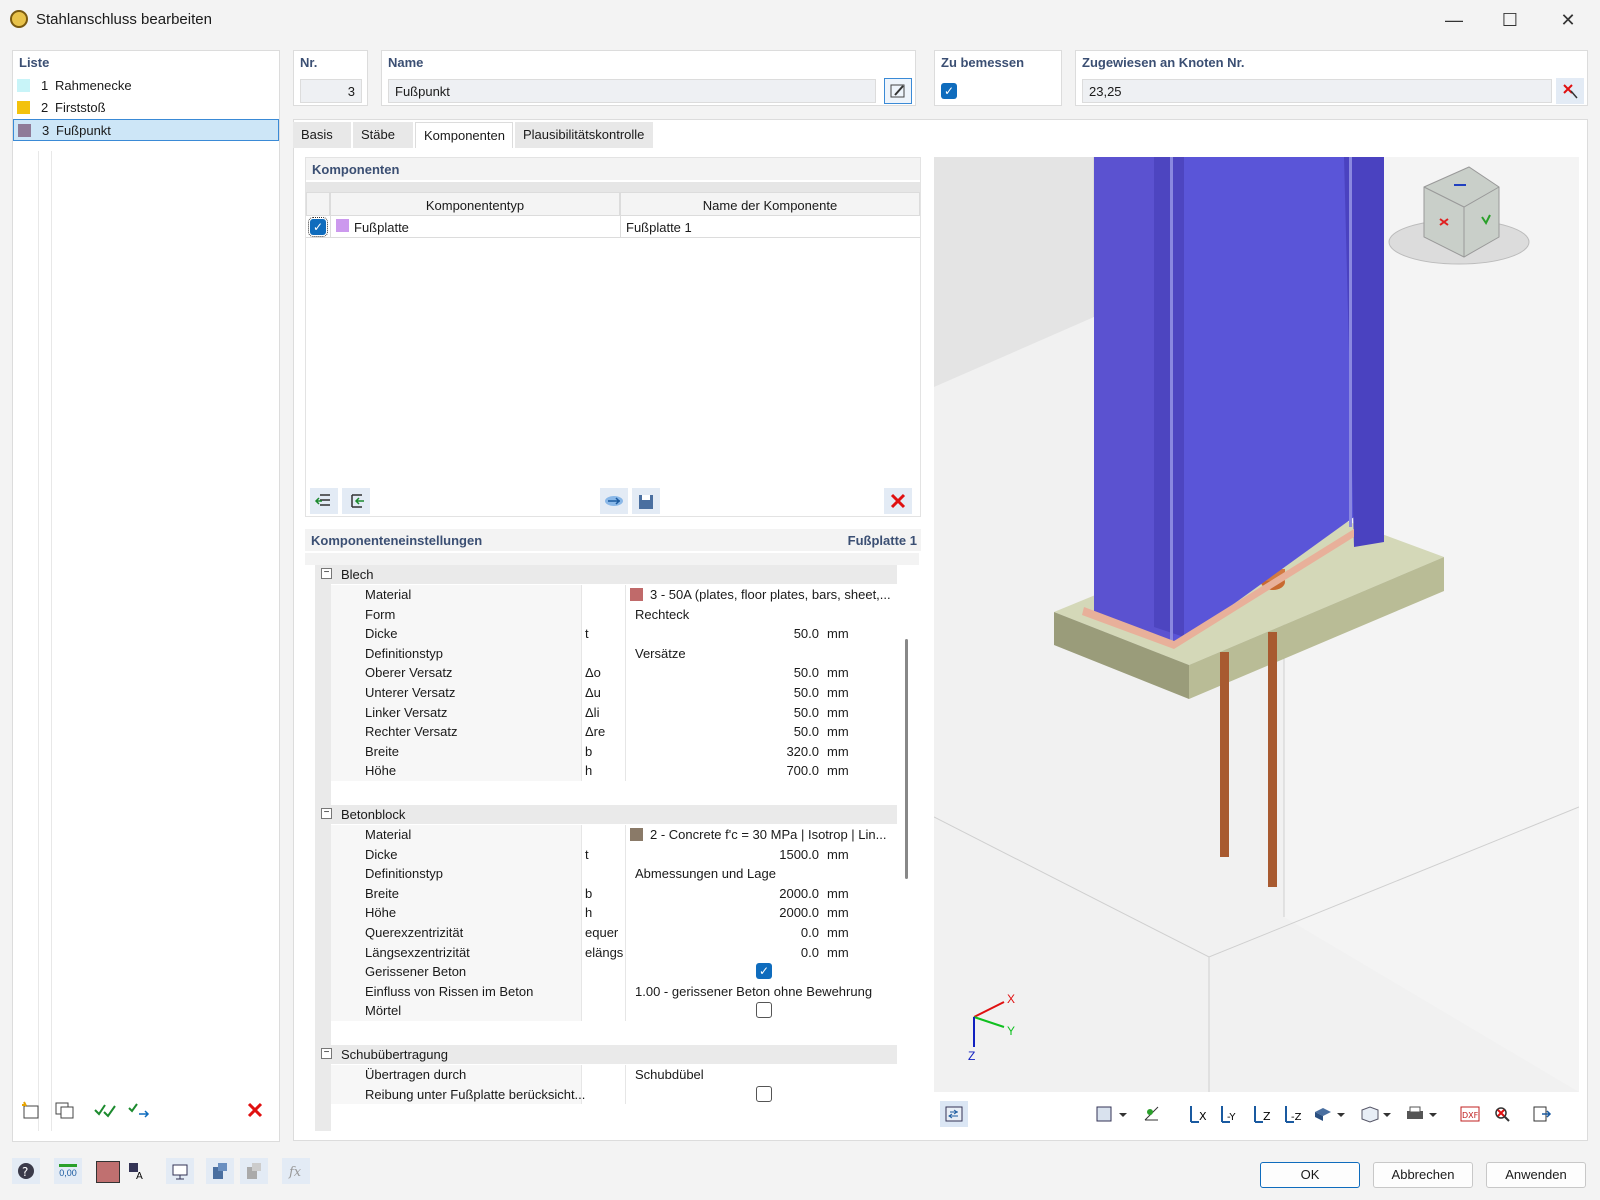  I want to click on tab-basis: Basis, so click(322, 135).